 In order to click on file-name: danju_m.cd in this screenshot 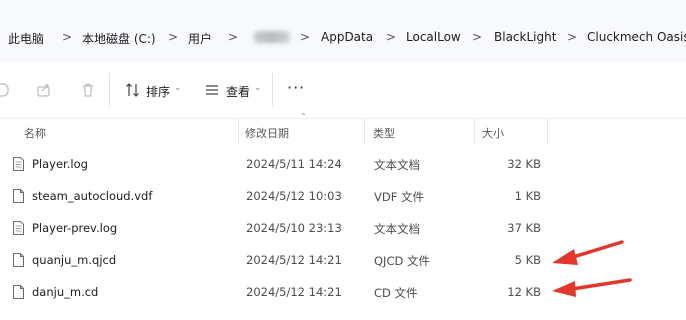, I will do `click(65, 292)`.